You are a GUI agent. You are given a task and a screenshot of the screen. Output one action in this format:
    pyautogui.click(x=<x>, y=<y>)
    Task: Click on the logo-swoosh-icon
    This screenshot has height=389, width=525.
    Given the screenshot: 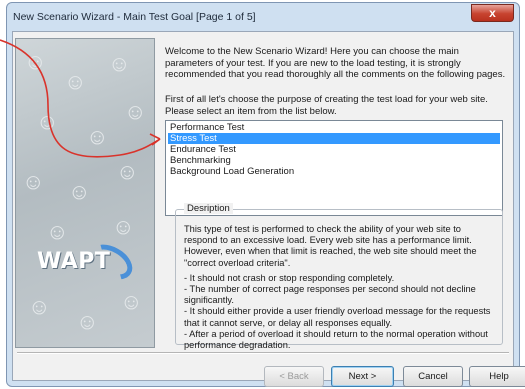 What is the action you would take?
    pyautogui.click(x=111, y=262)
    